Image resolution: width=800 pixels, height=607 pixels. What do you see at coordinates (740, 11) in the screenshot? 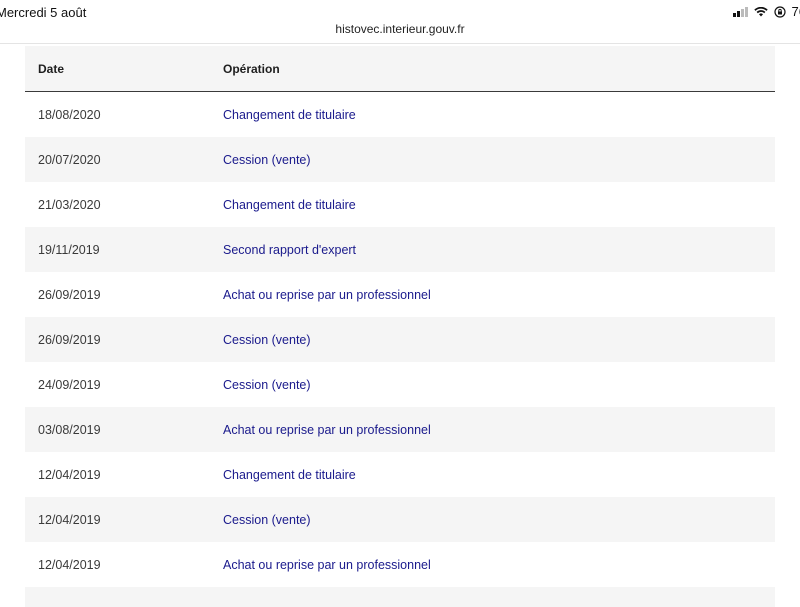
I see `signal-icon` at bounding box center [740, 11].